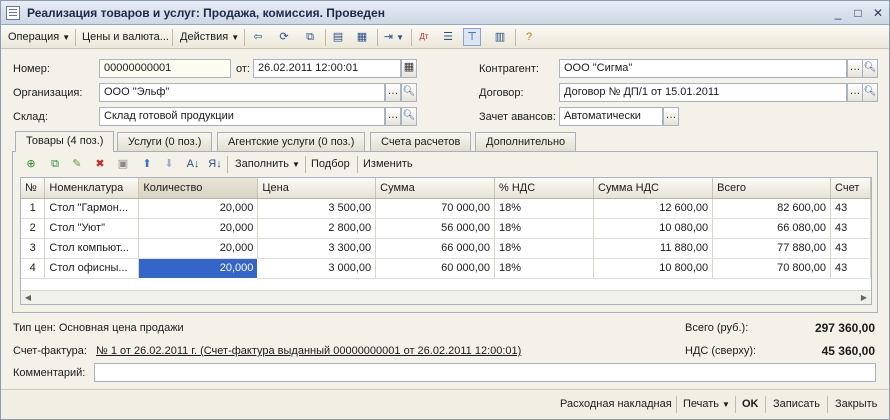 The height and width of the screenshot is (420, 890). What do you see at coordinates (388, 165) in the screenshot?
I see `change-button: Изменить` at bounding box center [388, 165].